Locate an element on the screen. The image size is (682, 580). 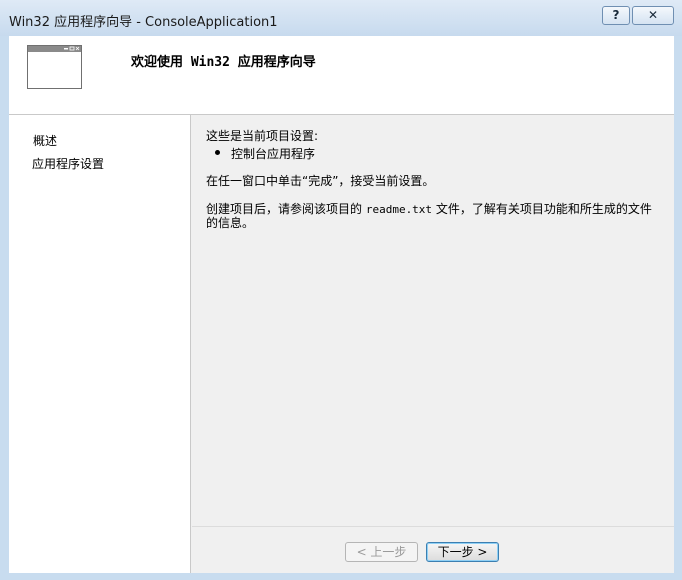
settings-heading: 这些是当前项目设置: is located at coordinates (262, 136).